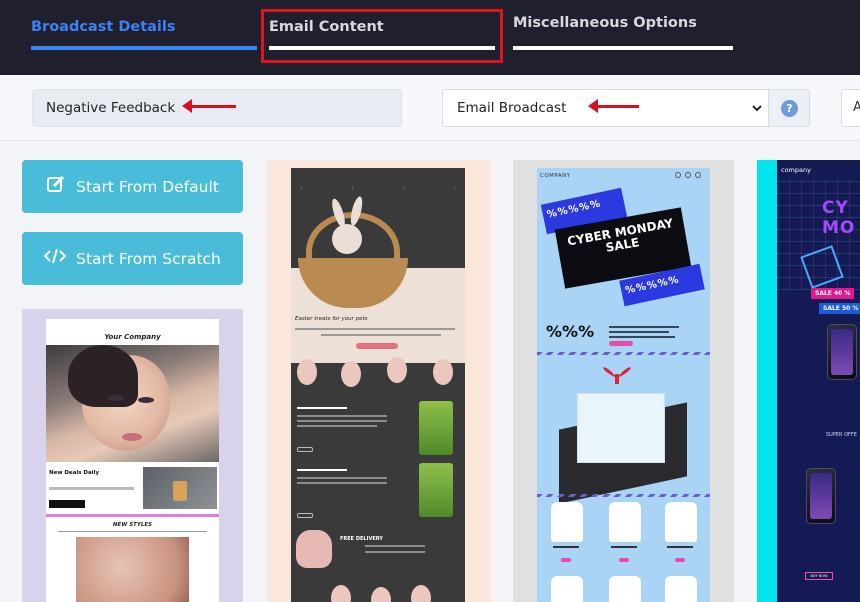 This screenshot has width=860, height=602. Describe the element at coordinates (605, 23) in the screenshot. I see `tab-label: Miscellaneous Options` at that location.